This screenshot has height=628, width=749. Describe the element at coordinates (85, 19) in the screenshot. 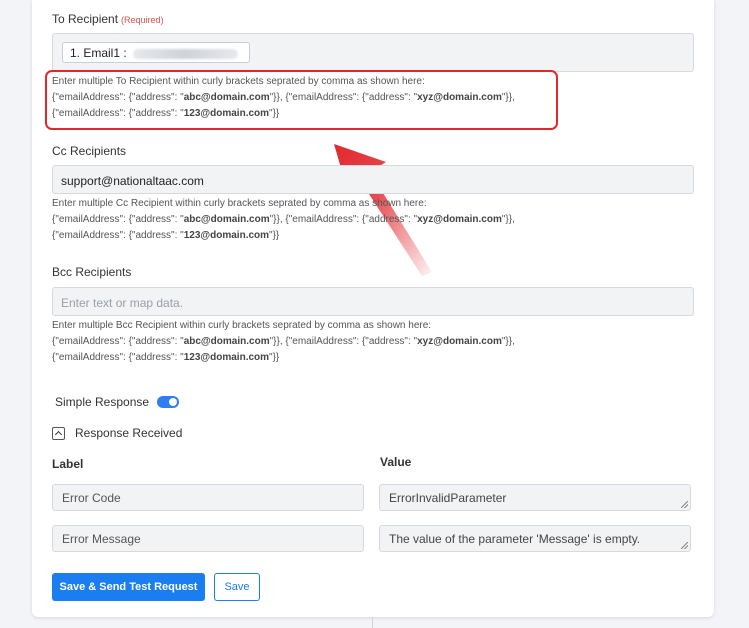

I see `to-recipient-label-text: To Recipient` at that location.